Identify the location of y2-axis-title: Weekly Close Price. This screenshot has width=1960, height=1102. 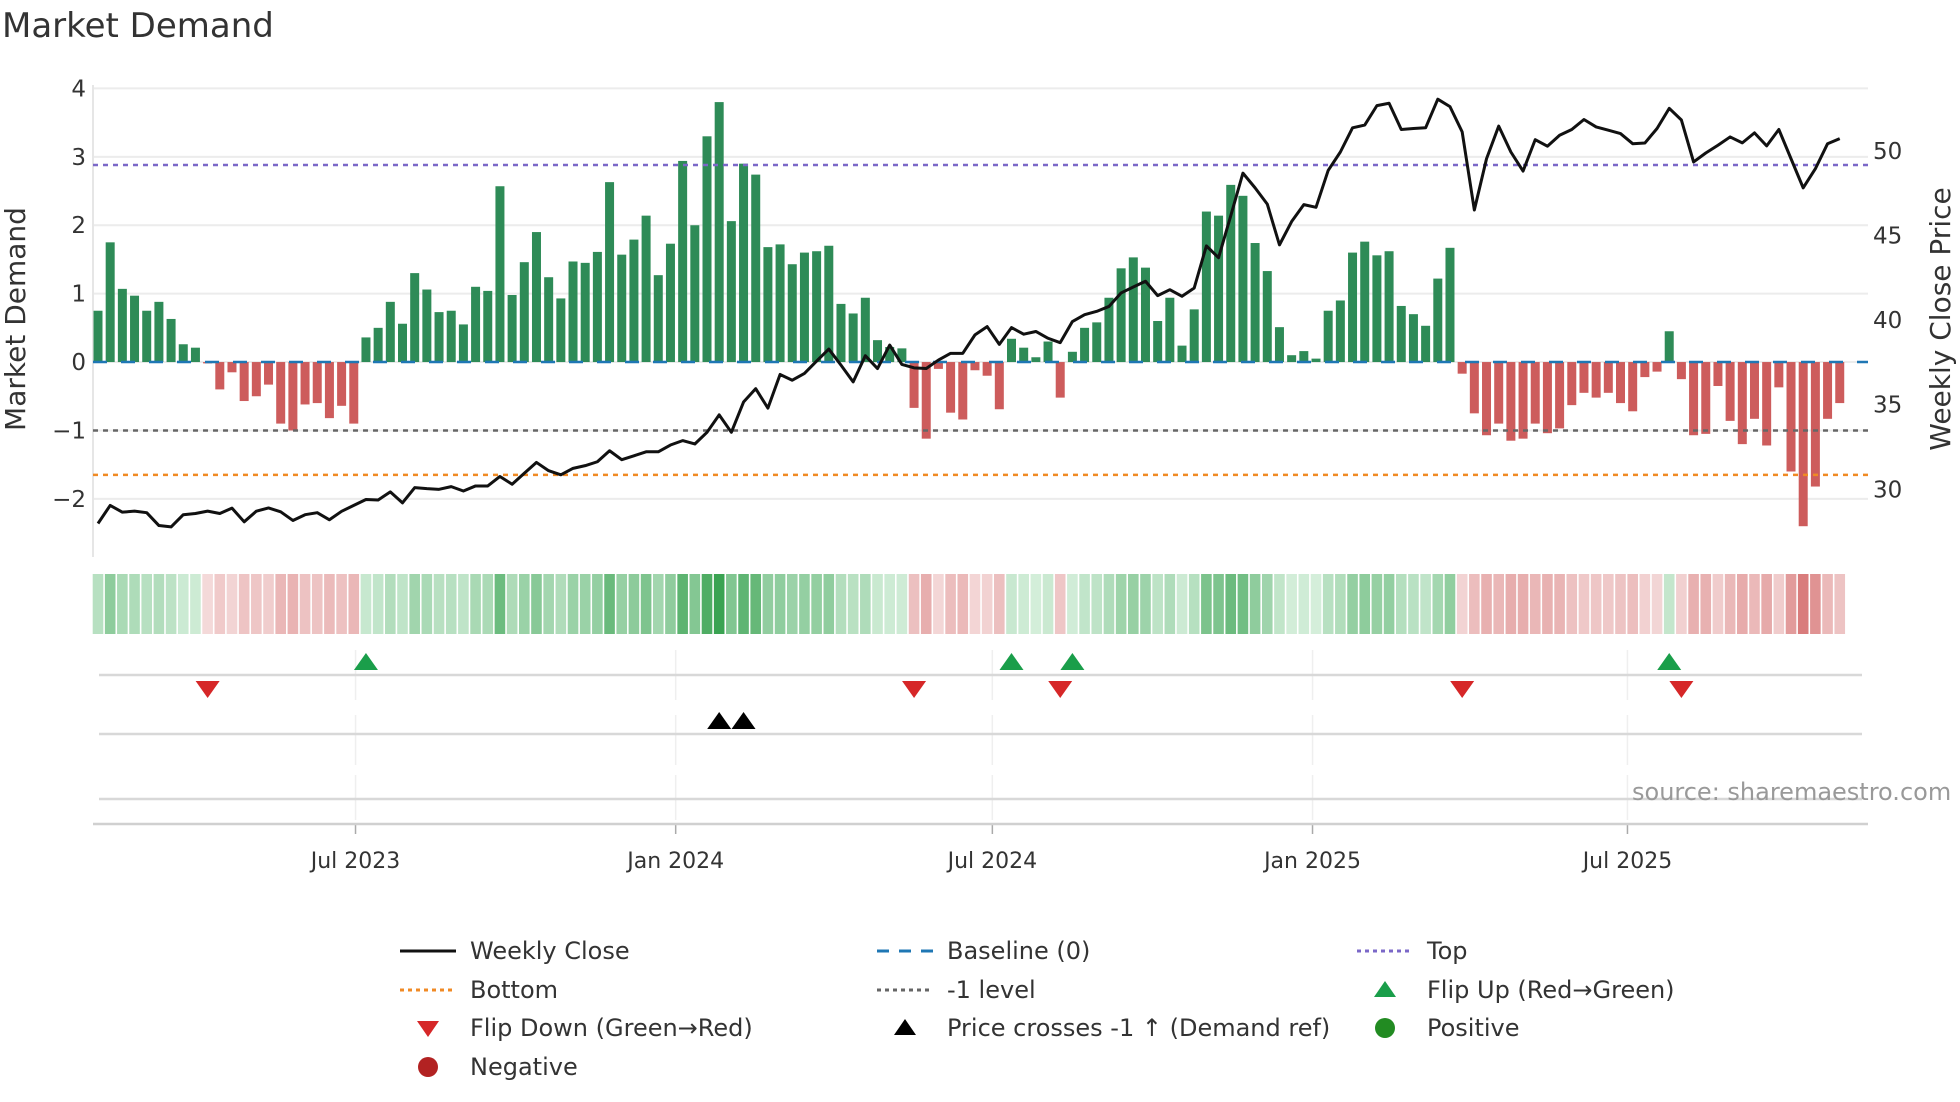
(1940, 318).